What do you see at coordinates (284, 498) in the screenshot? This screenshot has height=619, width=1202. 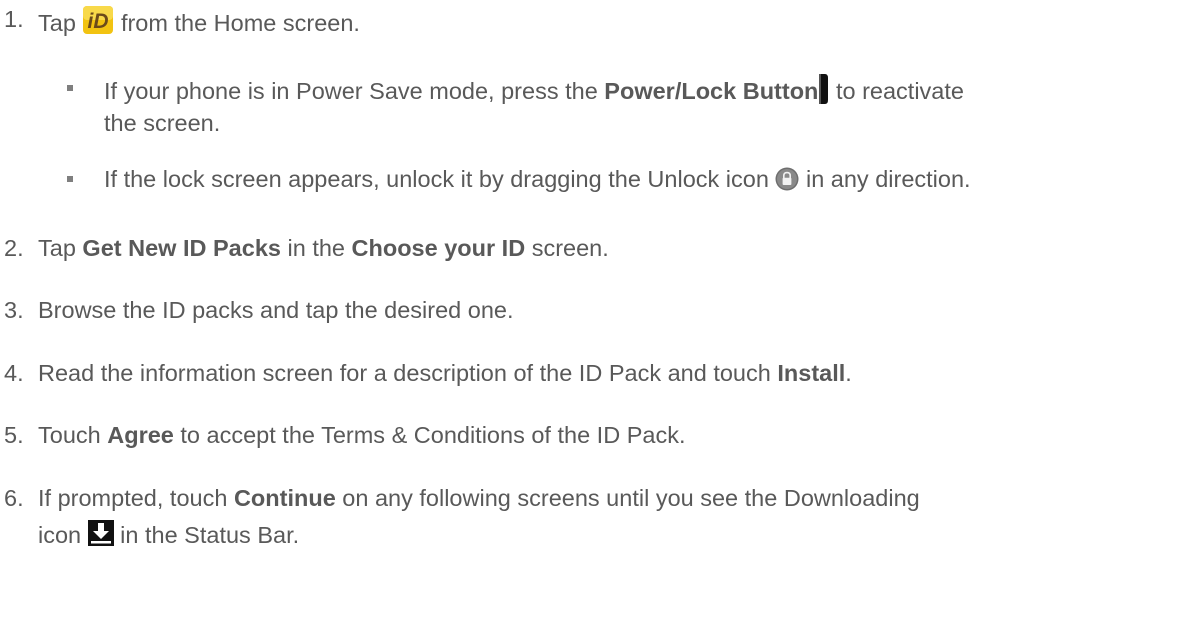 I see `continue-label: Continue` at bounding box center [284, 498].